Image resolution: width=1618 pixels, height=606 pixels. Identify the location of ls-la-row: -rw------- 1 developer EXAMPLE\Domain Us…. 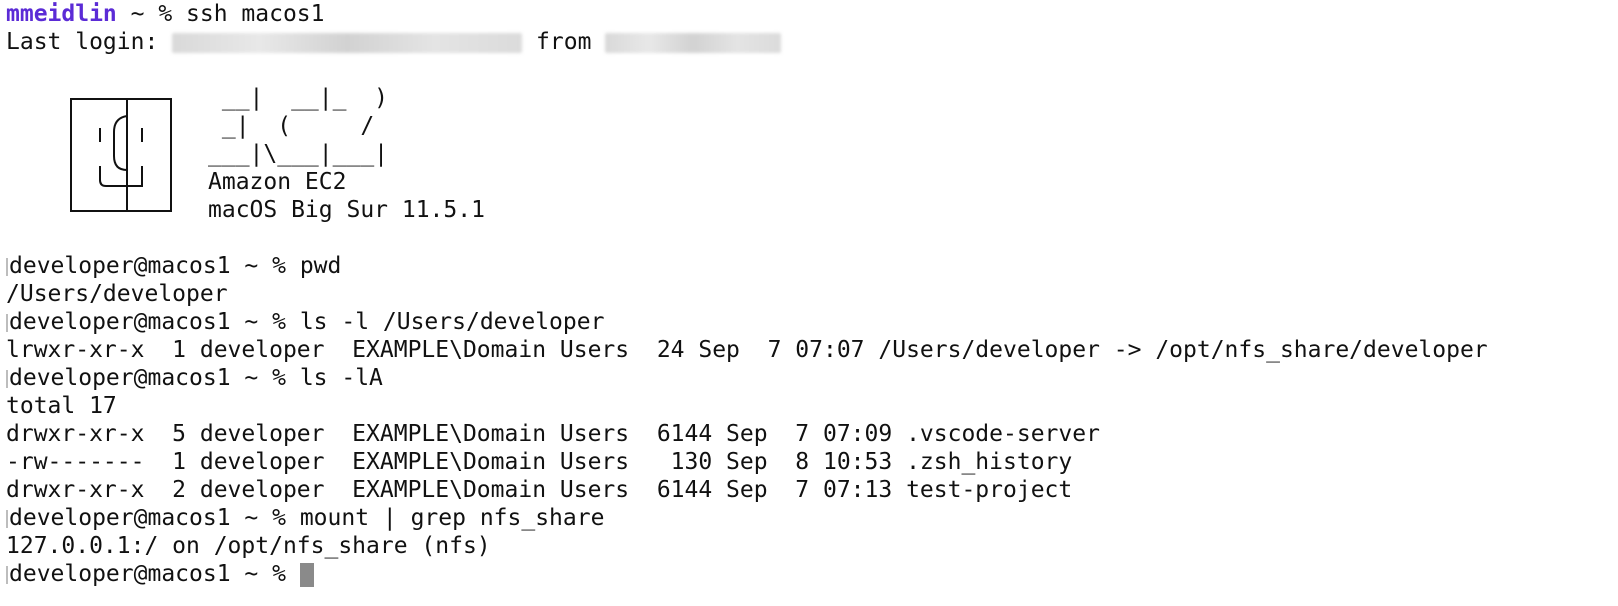
(539, 462).